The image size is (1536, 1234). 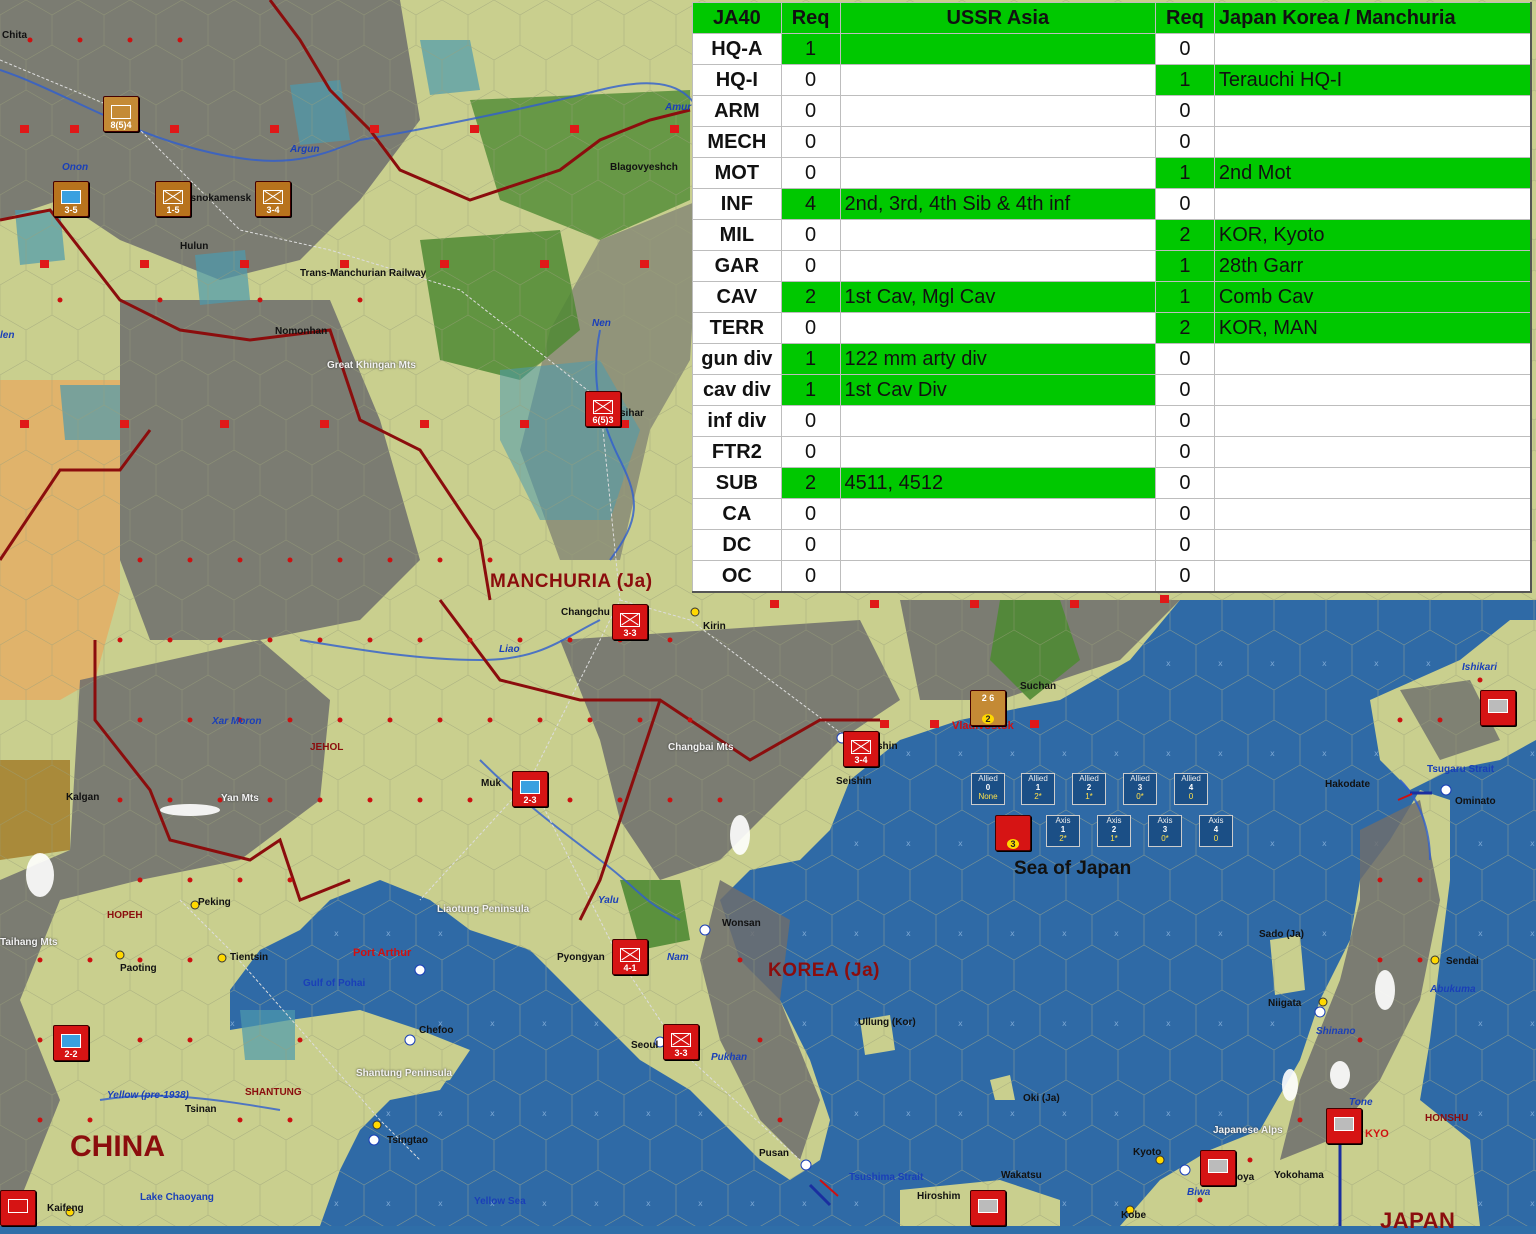 I want to click on river-label-pukhan: Pukhan, so click(x=729, y=1057).